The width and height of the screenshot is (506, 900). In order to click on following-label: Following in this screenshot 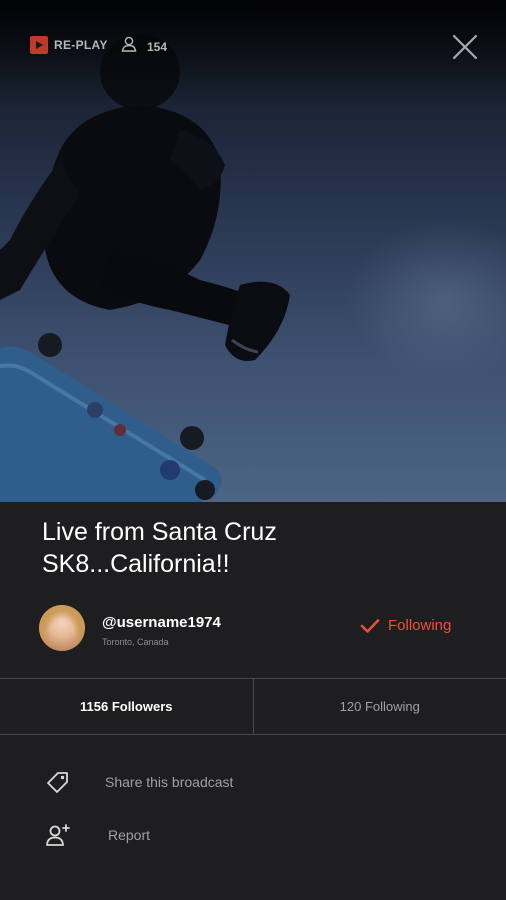, I will do `click(420, 625)`.